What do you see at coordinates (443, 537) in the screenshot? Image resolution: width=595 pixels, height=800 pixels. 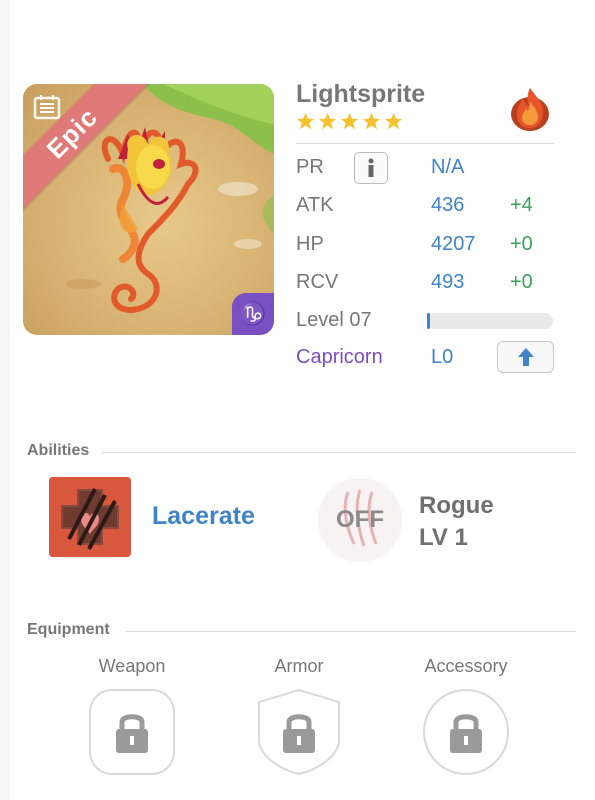 I see `passive-ability-level: LV 1` at bounding box center [443, 537].